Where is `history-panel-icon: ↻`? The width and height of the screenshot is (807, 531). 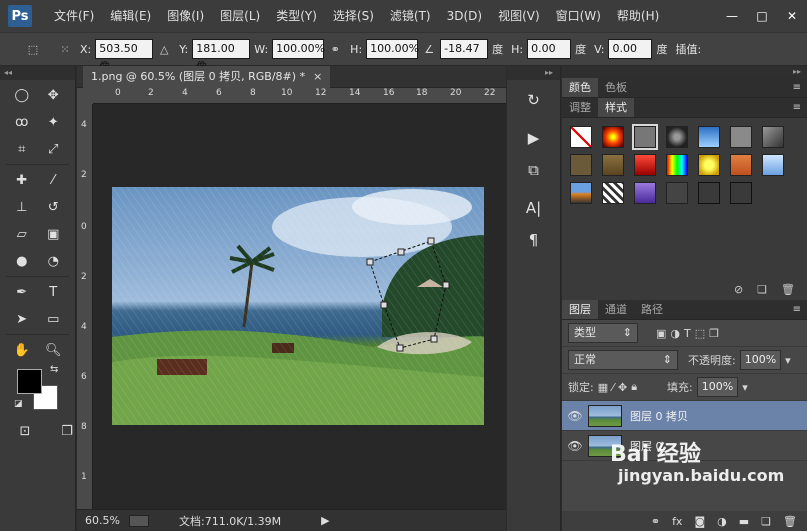
history-panel-icon: ↻ is located at coordinates (534, 100).